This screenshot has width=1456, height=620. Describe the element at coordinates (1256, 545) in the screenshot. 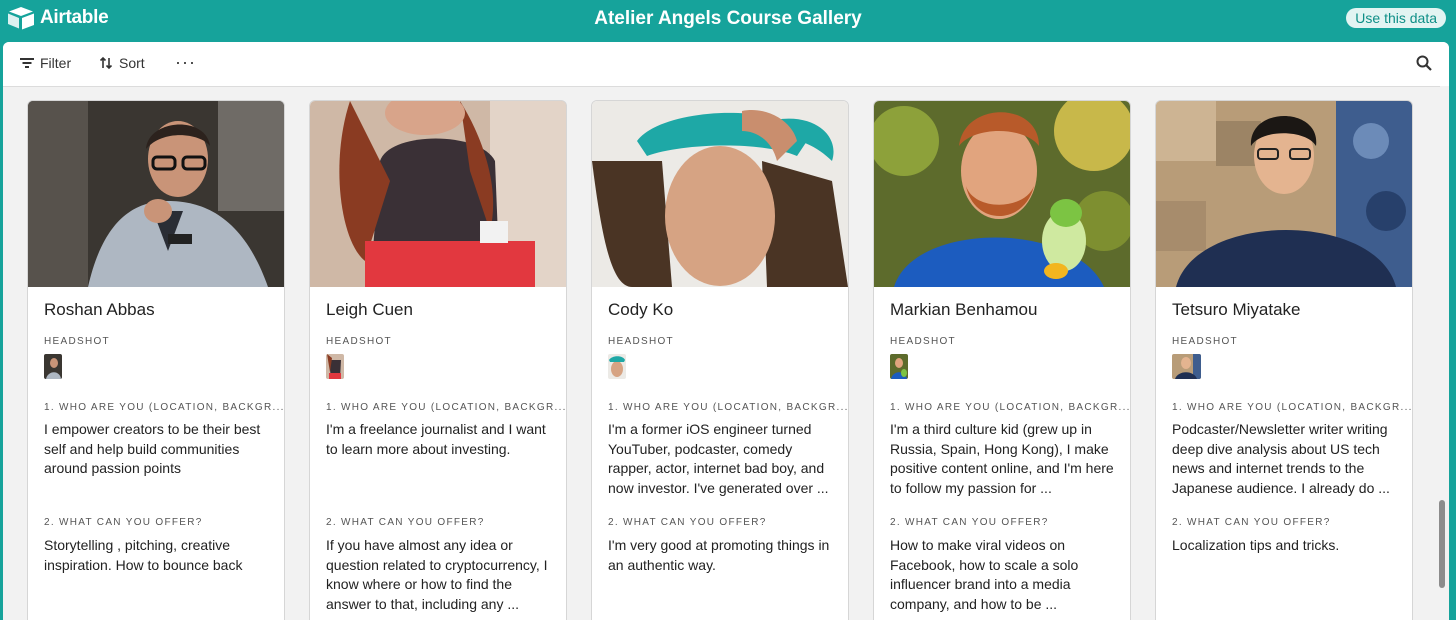

I see `offer-field-value: Localization tips and tricks.` at that location.